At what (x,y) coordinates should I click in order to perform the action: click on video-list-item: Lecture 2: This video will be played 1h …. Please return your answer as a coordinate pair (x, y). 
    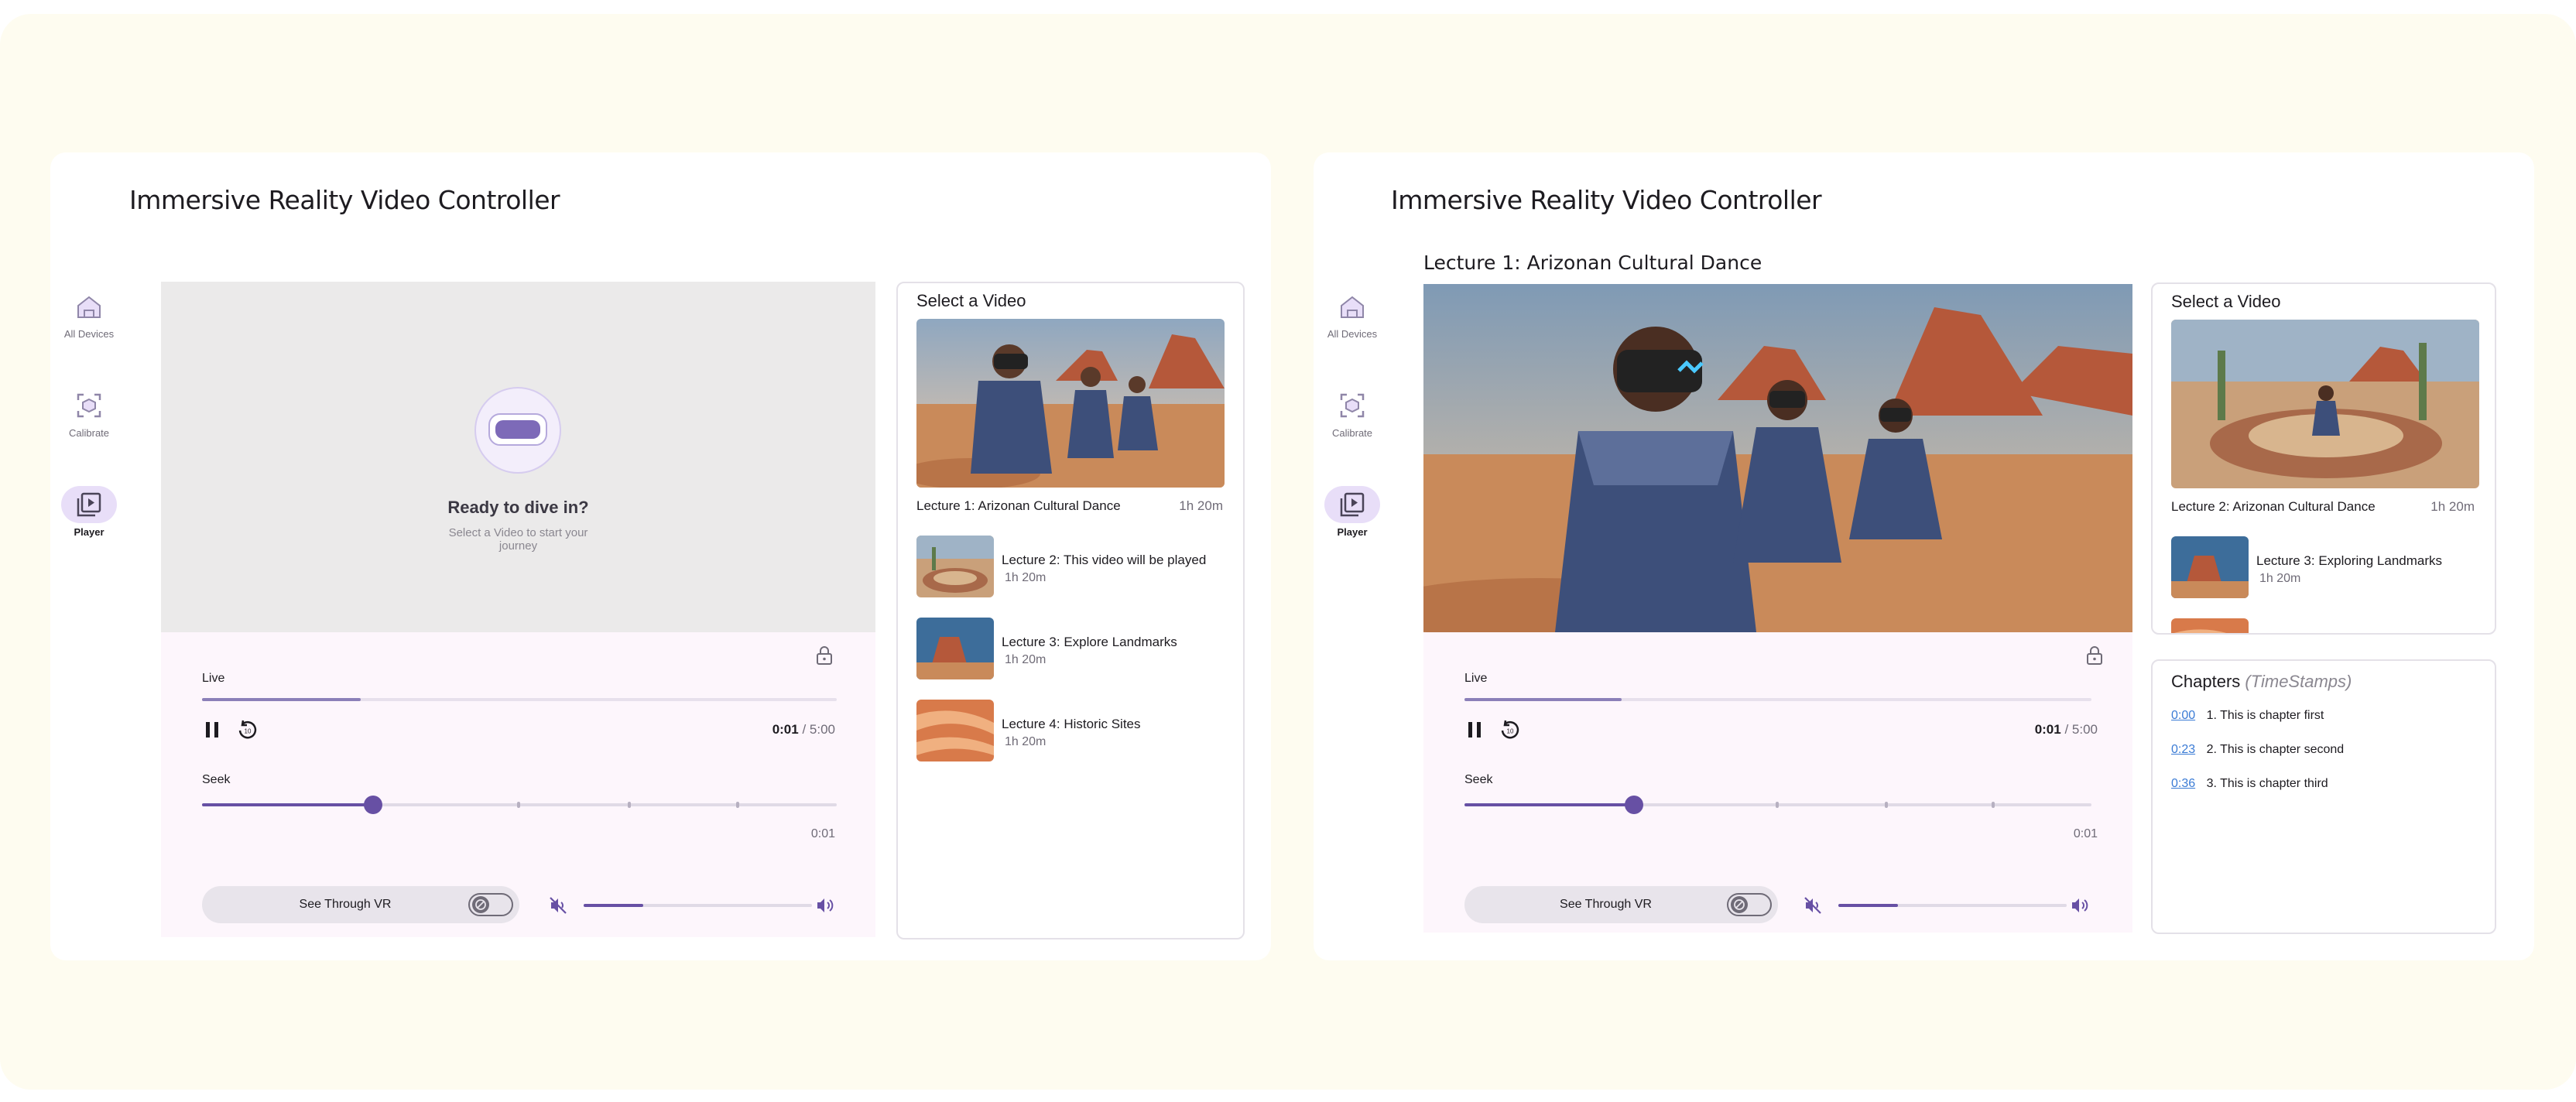
    Looking at the image, I should click on (1071, 566).